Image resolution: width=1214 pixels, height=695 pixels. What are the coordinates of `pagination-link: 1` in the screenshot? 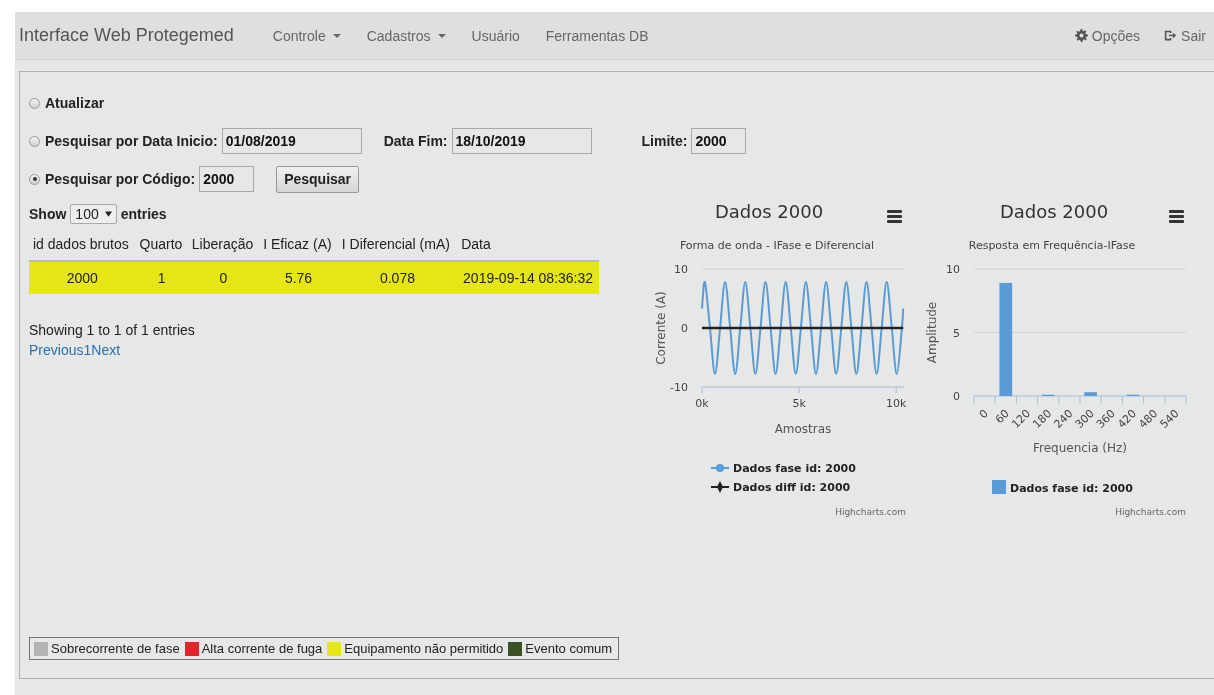 It's located at (87, 350).